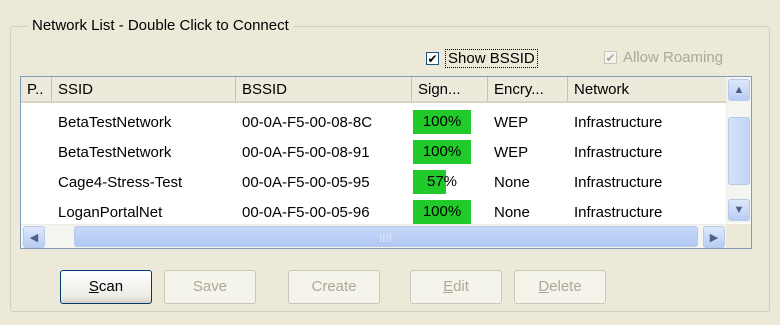 Image resolution: width=780 pixels, height=325 pixels. Describe the element at coordinates (544, 286) in the screenshot. I see `delete-mnemonic: D` at that location.